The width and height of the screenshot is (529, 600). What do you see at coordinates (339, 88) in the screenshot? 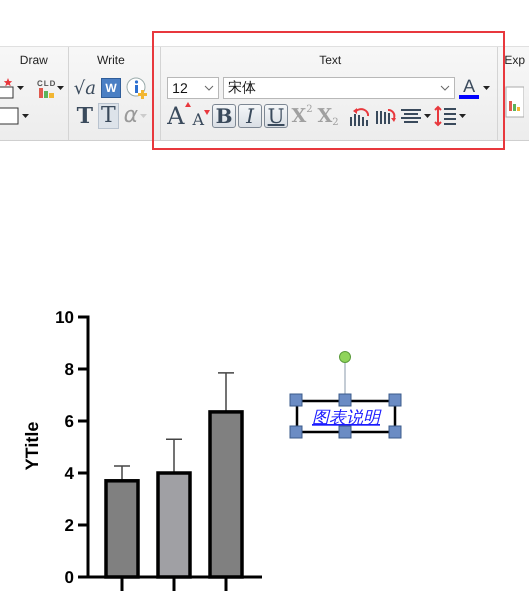
I see `font-name-dropdown: 宋体` at bounding box center [339, 88].